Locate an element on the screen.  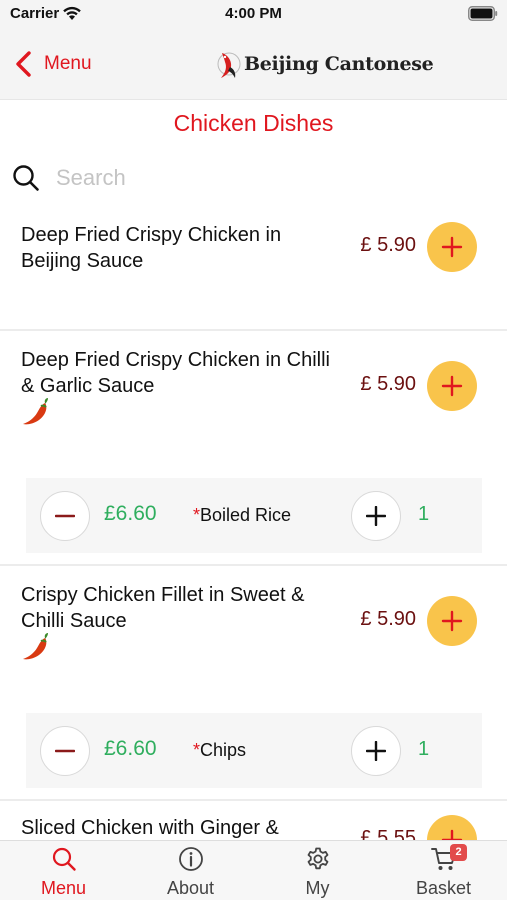
search-bar is located at coordinates (253, 178).